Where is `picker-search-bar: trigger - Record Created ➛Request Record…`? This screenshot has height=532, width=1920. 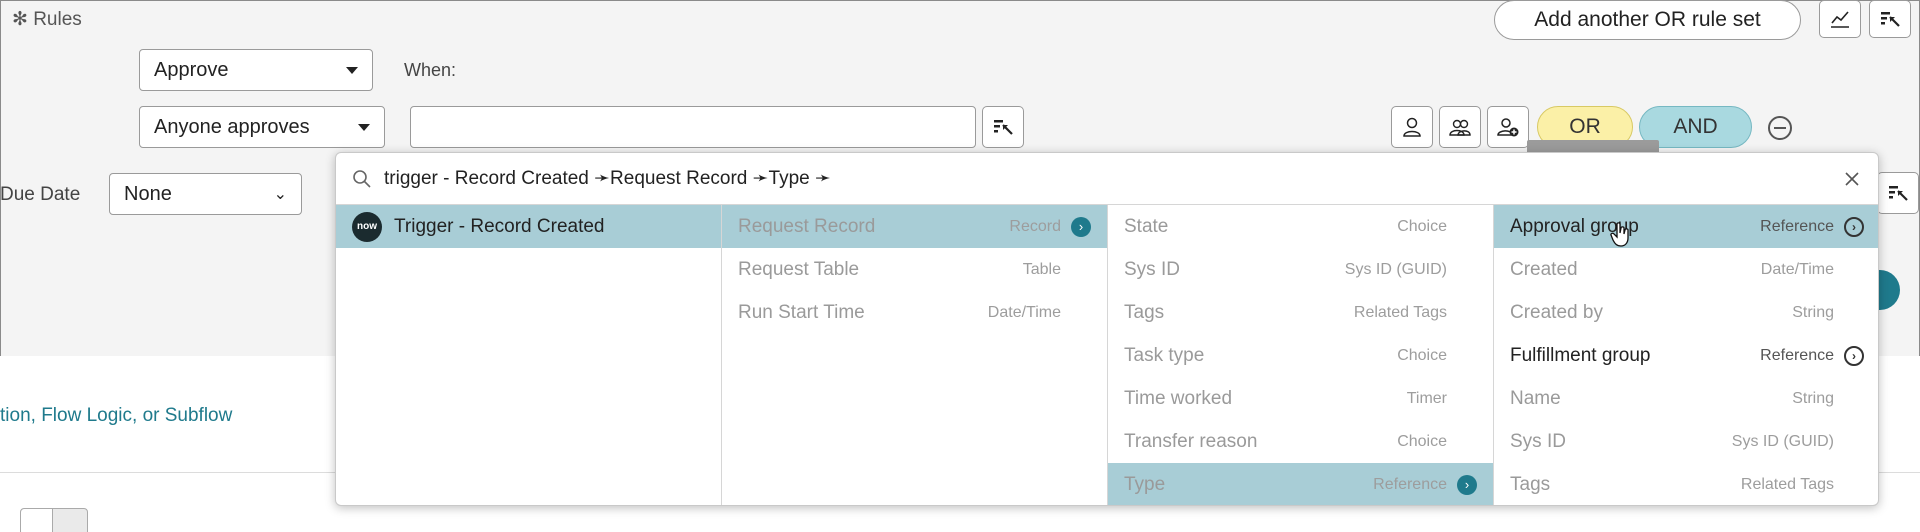
picker-search-bar: trigger - Record Created ➛Request Record… is located at coordinates (1107, 179).